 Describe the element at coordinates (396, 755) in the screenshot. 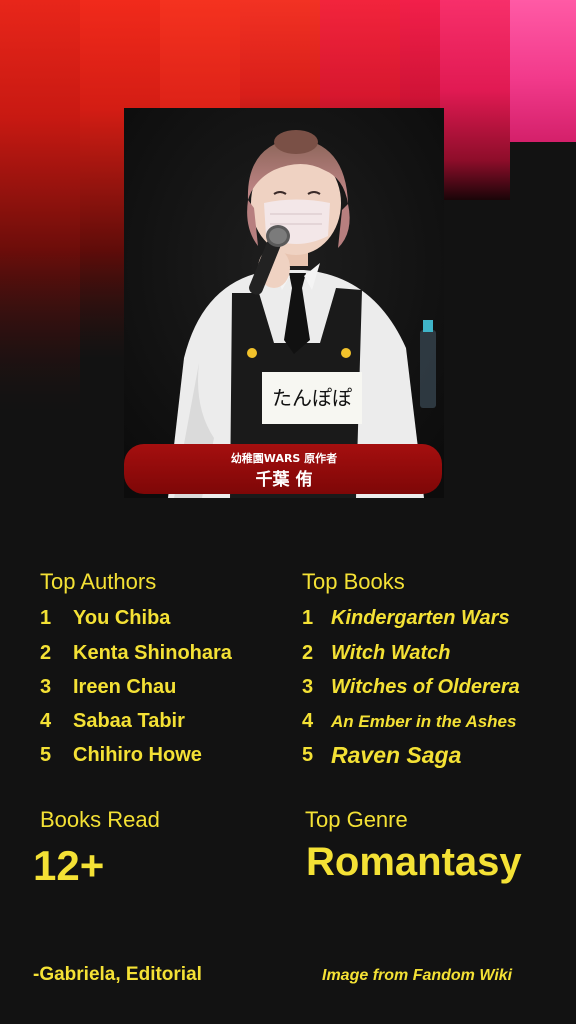

I see `book-title: Raven Saga` at that location.